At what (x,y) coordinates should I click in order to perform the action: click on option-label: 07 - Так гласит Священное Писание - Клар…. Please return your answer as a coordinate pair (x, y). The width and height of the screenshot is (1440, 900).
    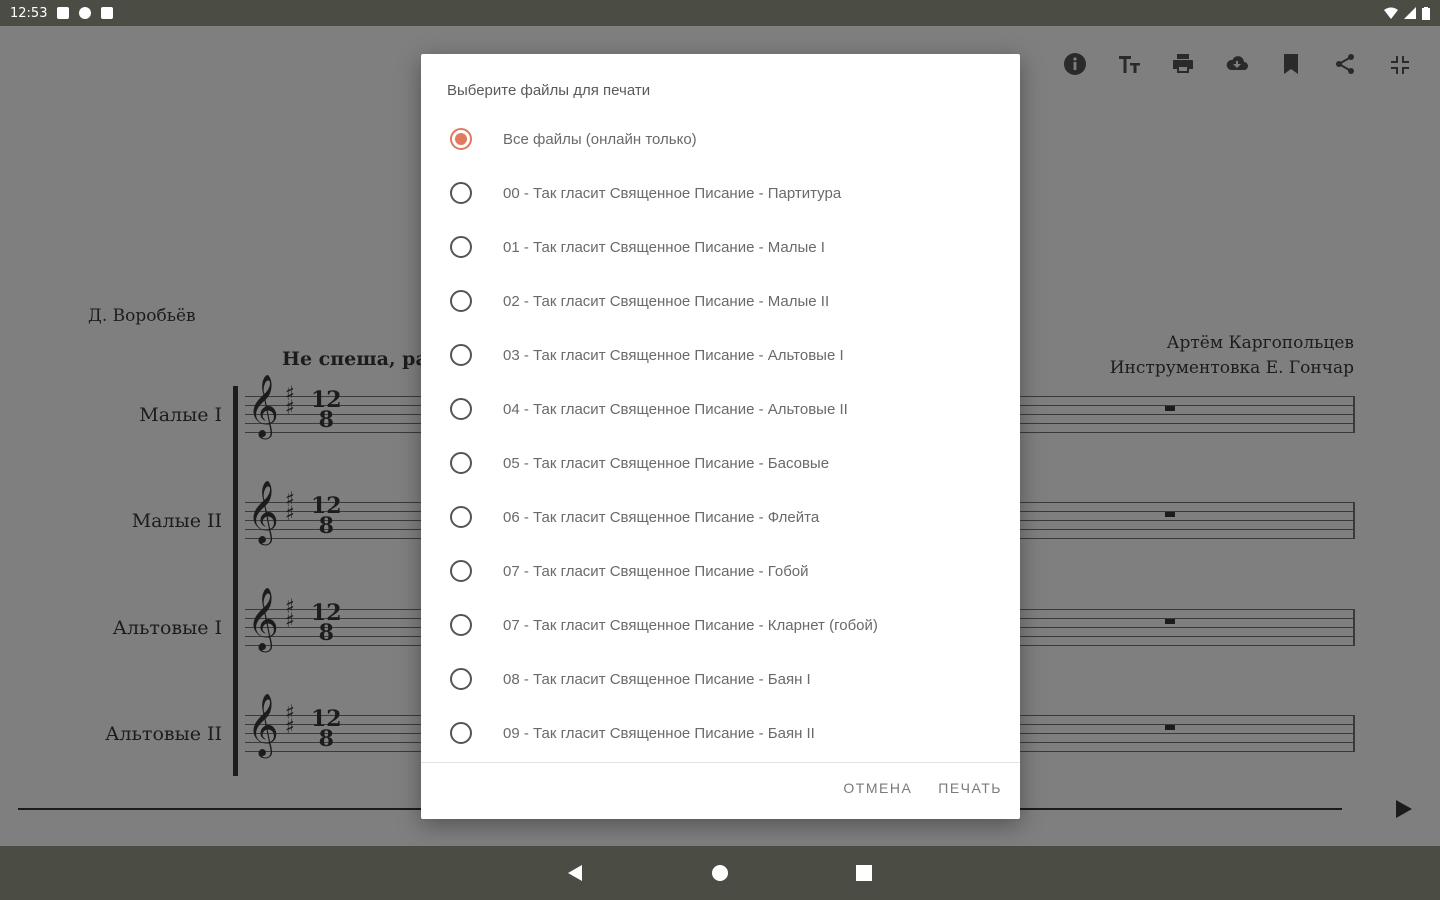
    Looking at the image, I should click on (690, 625).